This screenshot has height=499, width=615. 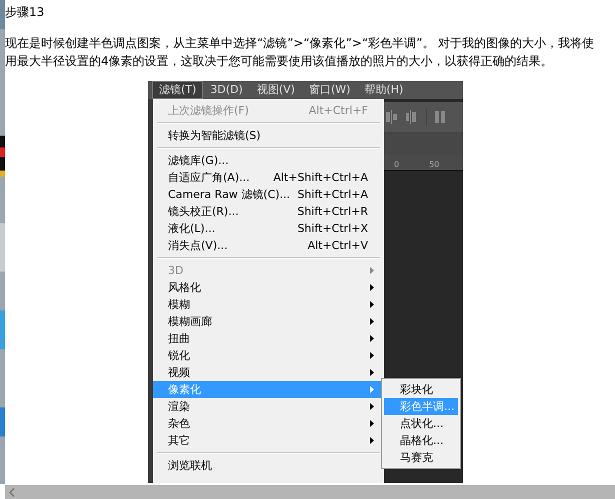 What do you see at coordinates (276, 90) in the screenshot?
I see `menu-bar-item: 视图(V)` at bounding box center [276, 90].